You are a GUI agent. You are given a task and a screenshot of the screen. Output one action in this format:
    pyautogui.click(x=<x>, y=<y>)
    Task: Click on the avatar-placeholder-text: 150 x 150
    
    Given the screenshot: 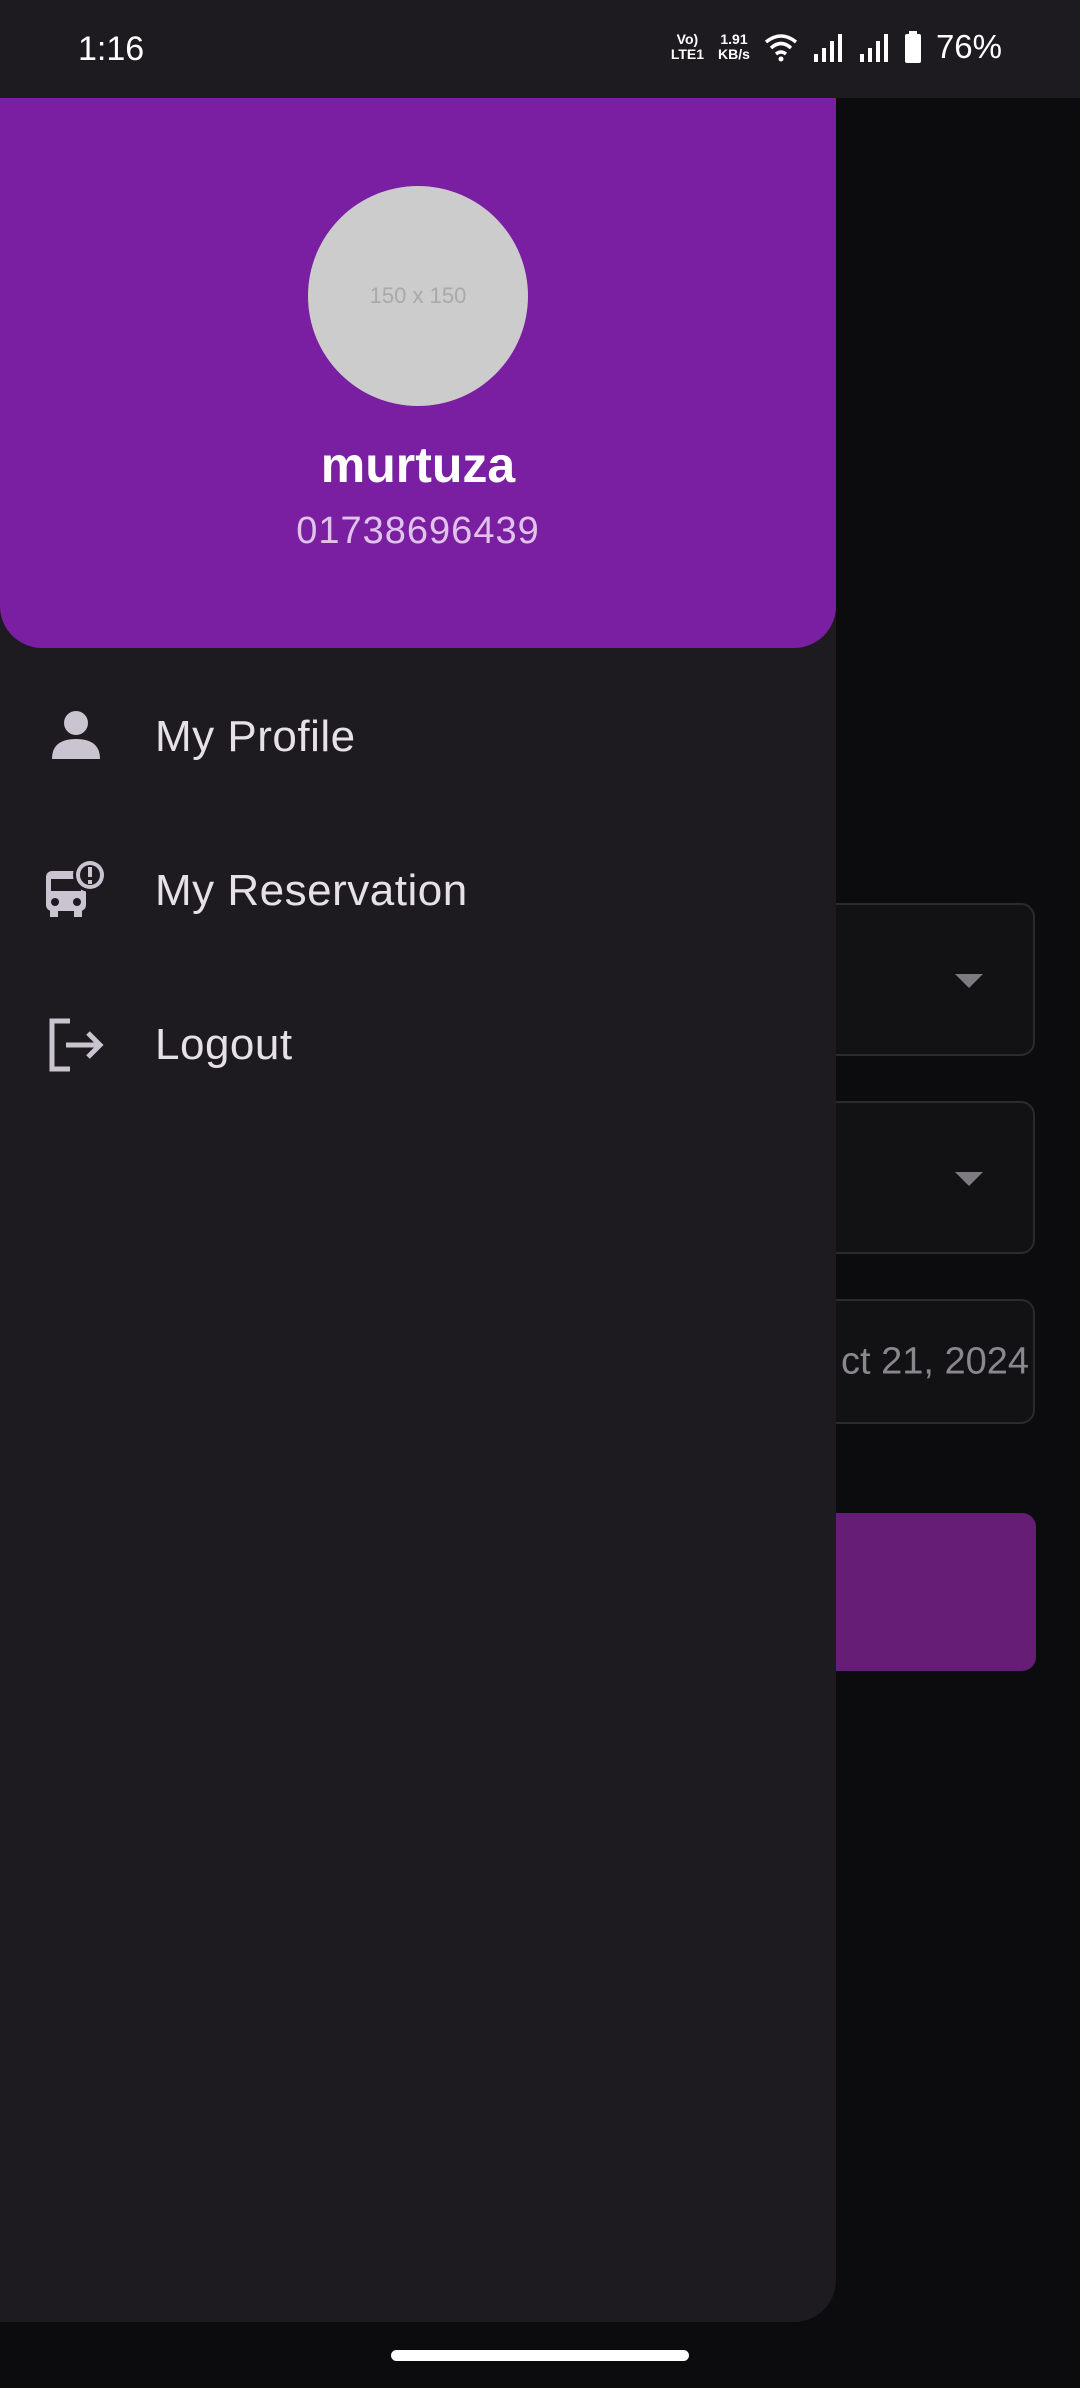 What is the action you would take?
    pyautogui.click(x=418, y=295)
    